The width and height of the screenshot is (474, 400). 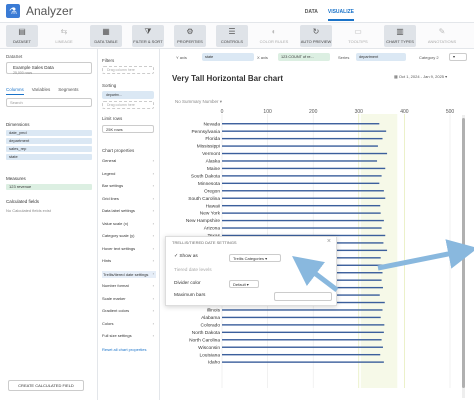 I want to click on y-axis-label: Y axis, so click(x=181, y=57).